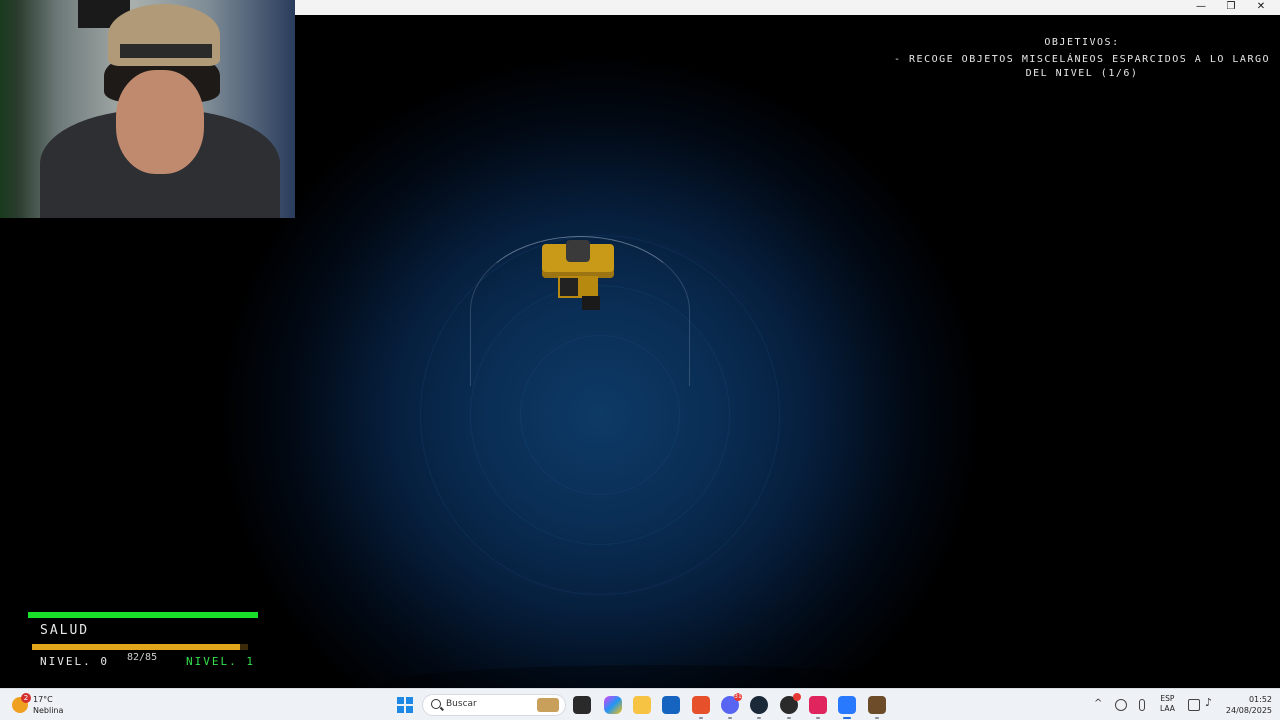  I want to click on webcam-overlay, so click(147, 109).